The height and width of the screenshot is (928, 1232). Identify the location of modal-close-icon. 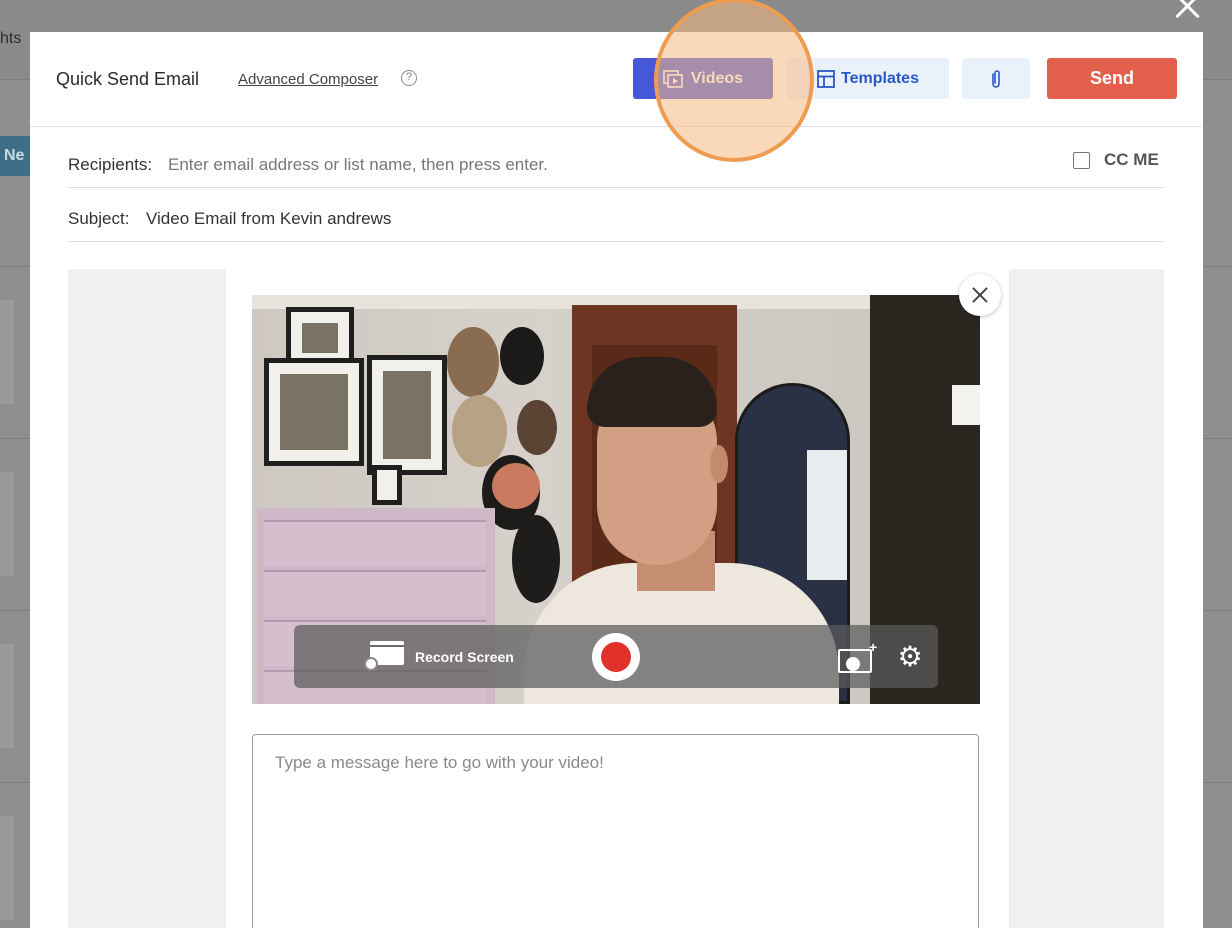
(1188, 13).